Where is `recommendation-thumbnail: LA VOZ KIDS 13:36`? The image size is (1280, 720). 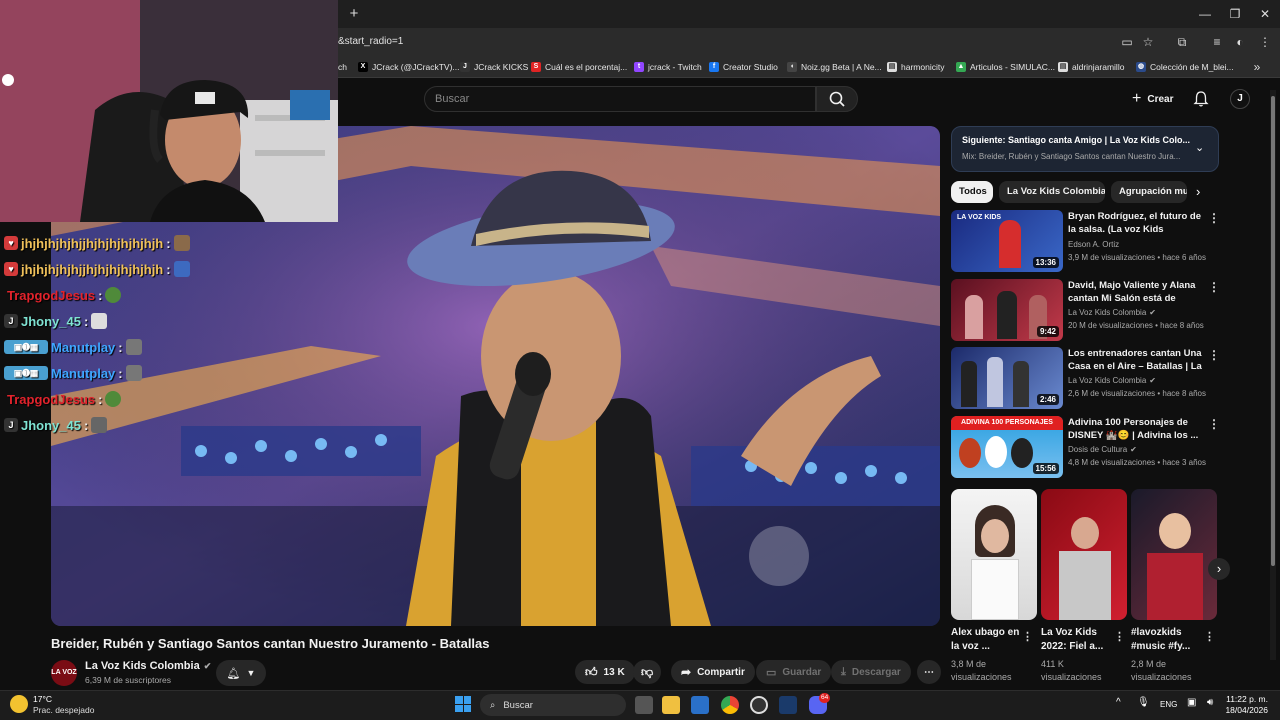 recommendation-thumbnail: LA VOZ KIDS 13:36 is located at coordinates (1007, 241).